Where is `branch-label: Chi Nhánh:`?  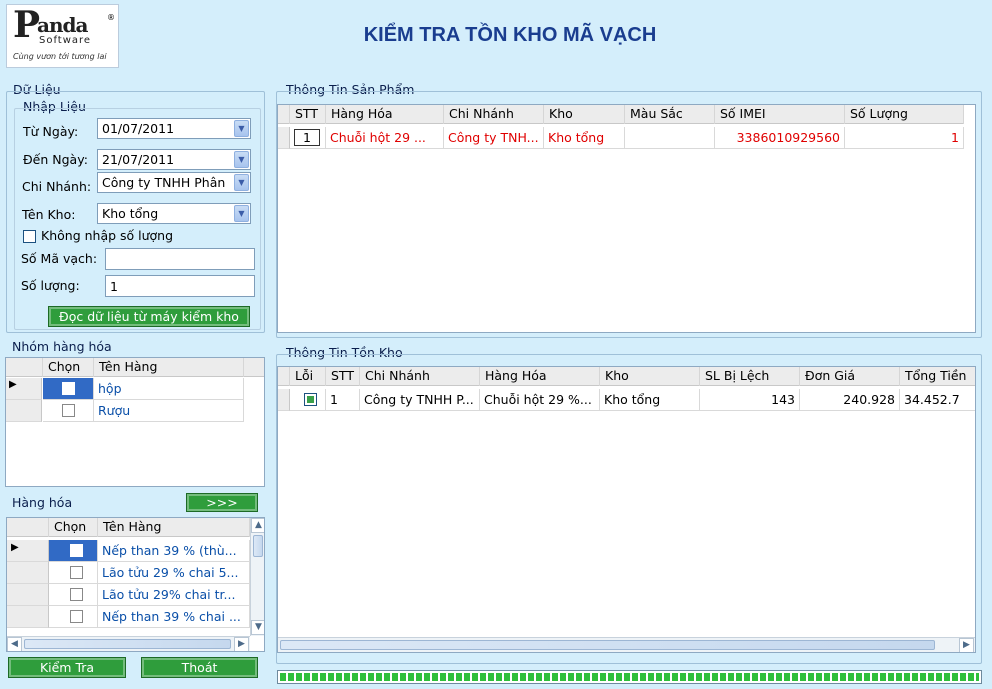 branch-label: Chi Nhánh: is located at coordinates (57, 186).